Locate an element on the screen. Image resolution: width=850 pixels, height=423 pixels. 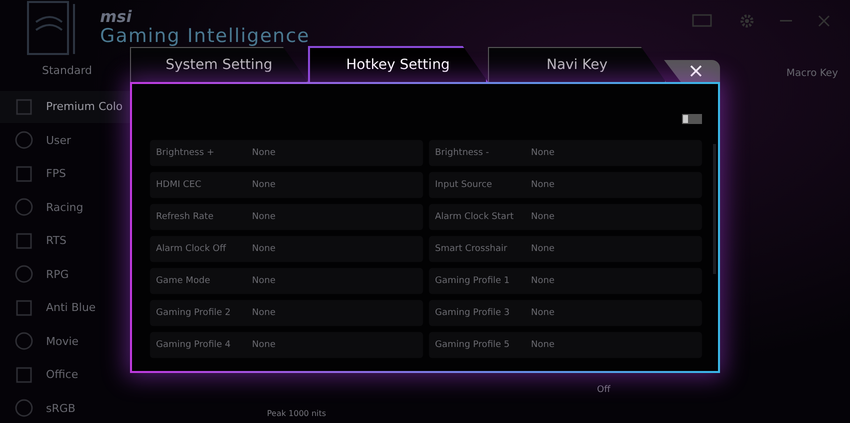
hotkey-row: Smart Crosshair None is located at coordinates (565, 249).